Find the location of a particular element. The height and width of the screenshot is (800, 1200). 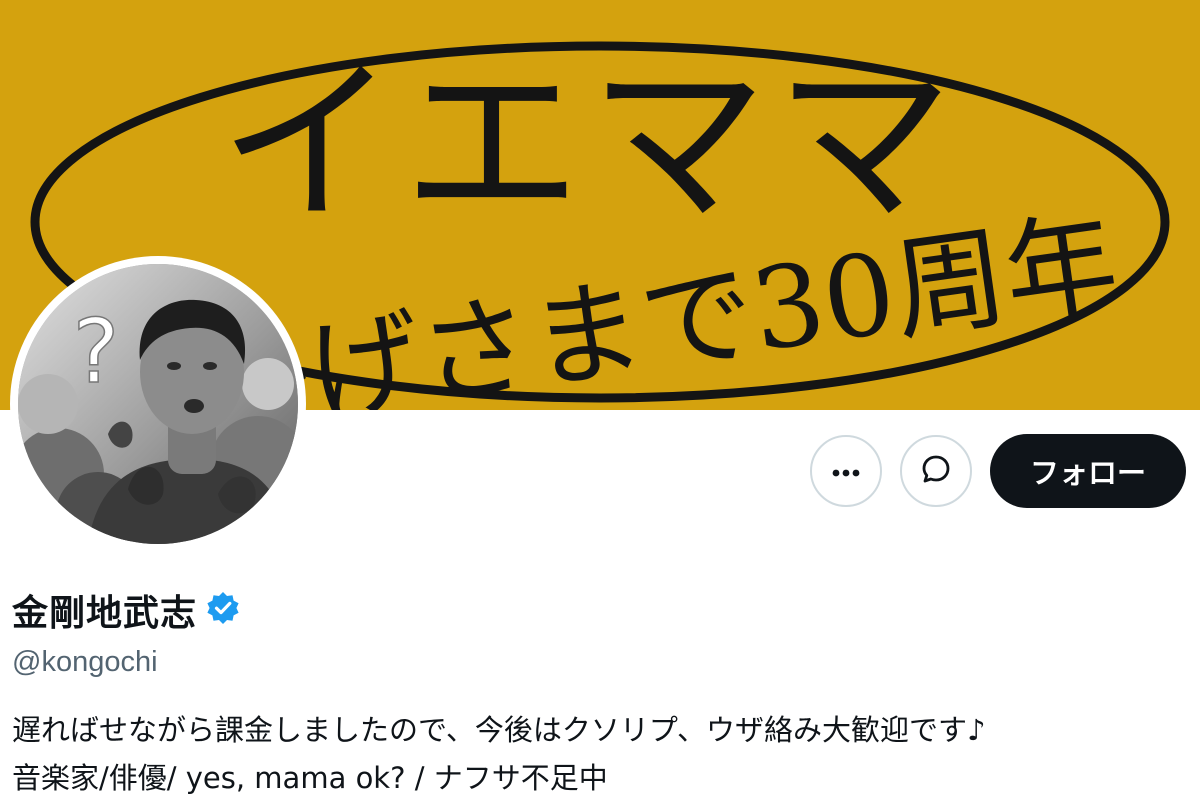

profile-avatar: ? is located at coordinates (158, 404).